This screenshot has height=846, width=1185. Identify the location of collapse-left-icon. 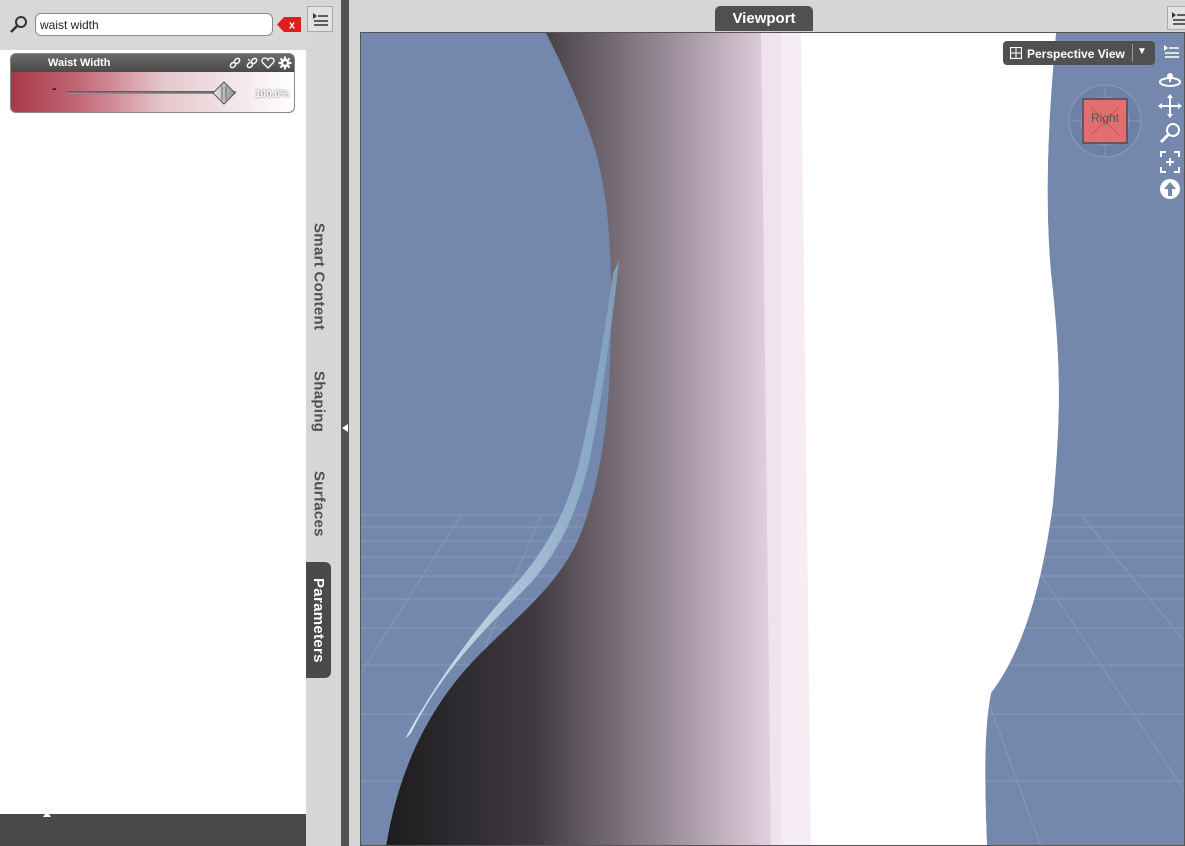
(345, 428).